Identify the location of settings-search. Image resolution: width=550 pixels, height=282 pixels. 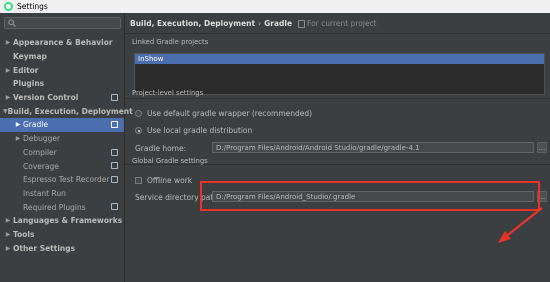
(62, 23).